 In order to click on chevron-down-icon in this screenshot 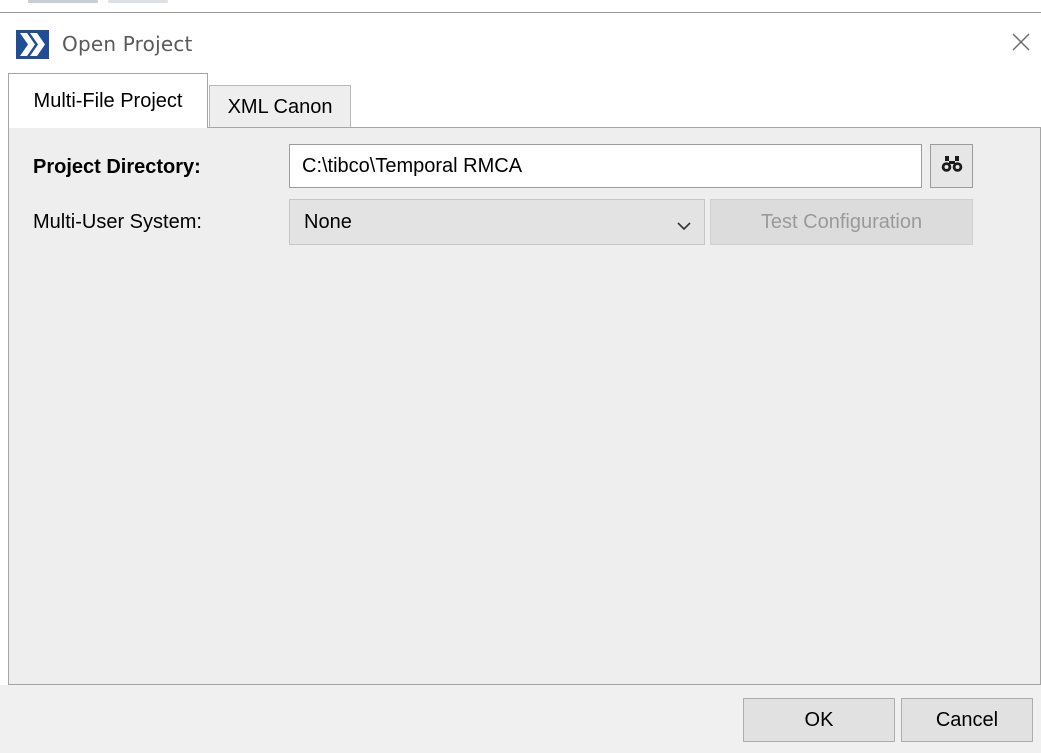, I will do `click(684, 226)`.